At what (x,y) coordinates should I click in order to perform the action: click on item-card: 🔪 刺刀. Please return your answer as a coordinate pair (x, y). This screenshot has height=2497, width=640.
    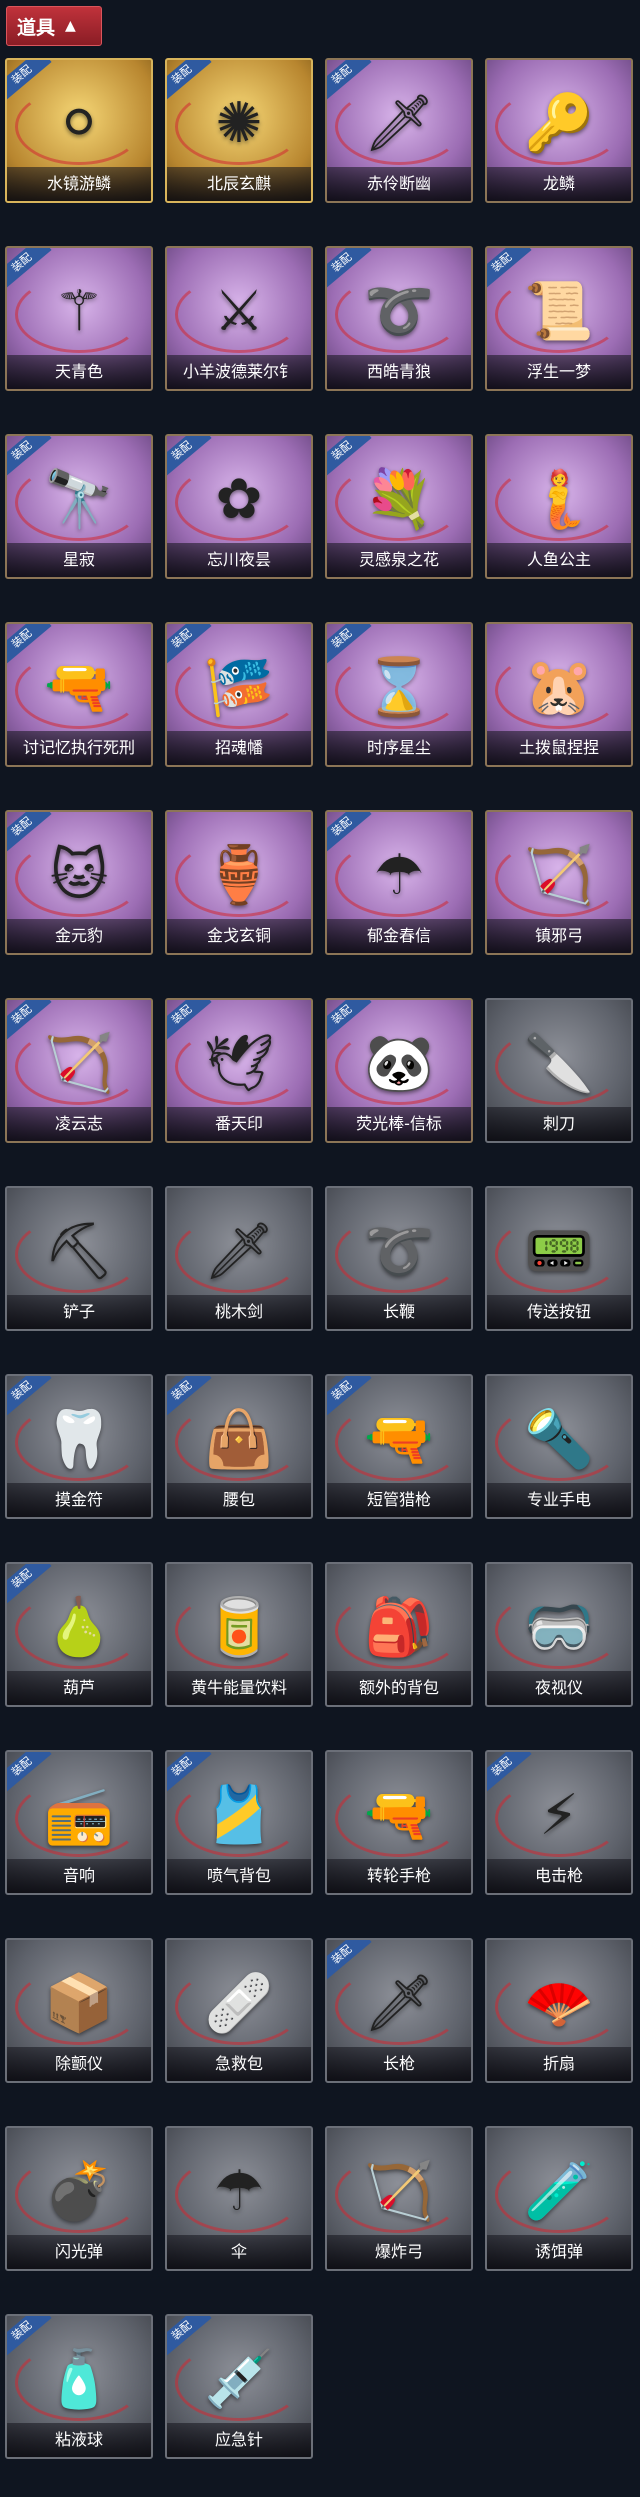
    Looking at the image, I should click on (559, 1070).